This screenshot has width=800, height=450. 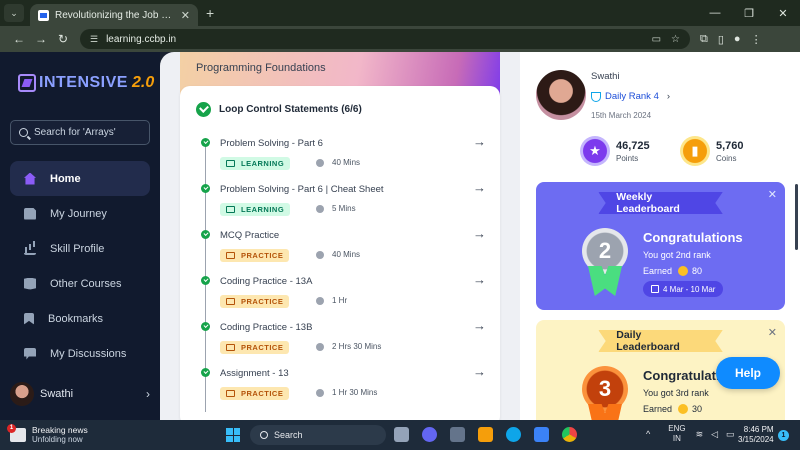 I want to click on date-range-pill: 4 Mar - 10 Mar, so click(x=683, y=289).